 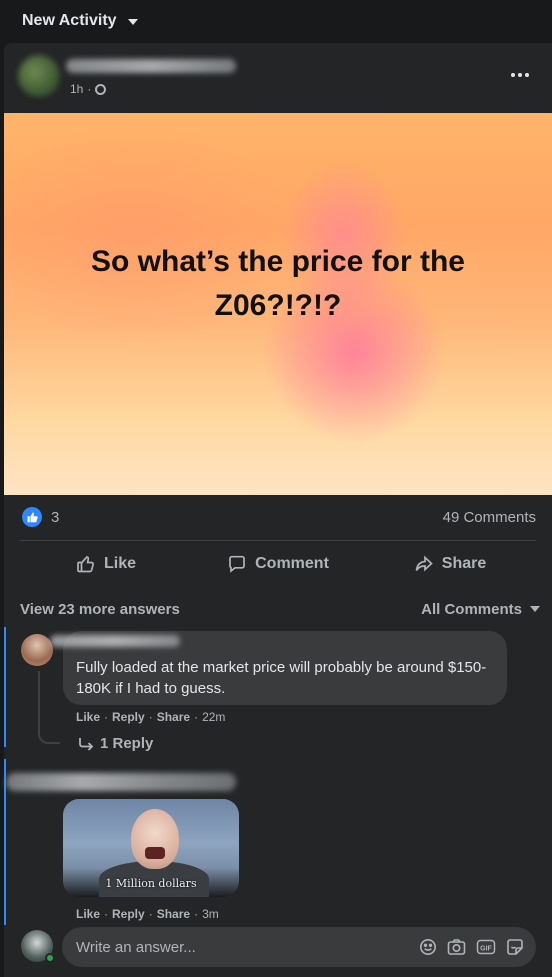 What do you see at coordinates (101, 89) in the screenshot?
I see `globe-icon` at bounding box center [101, 89].